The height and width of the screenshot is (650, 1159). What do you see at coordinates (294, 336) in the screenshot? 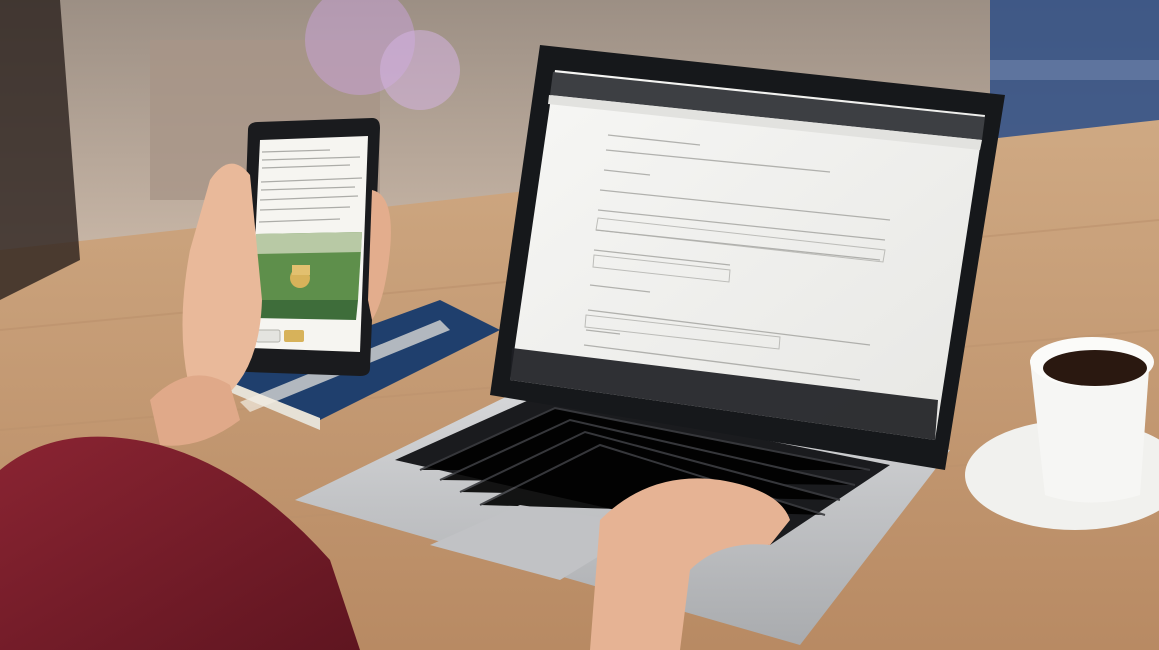
I see `phone-next-button` at bounding box center [294, 336].